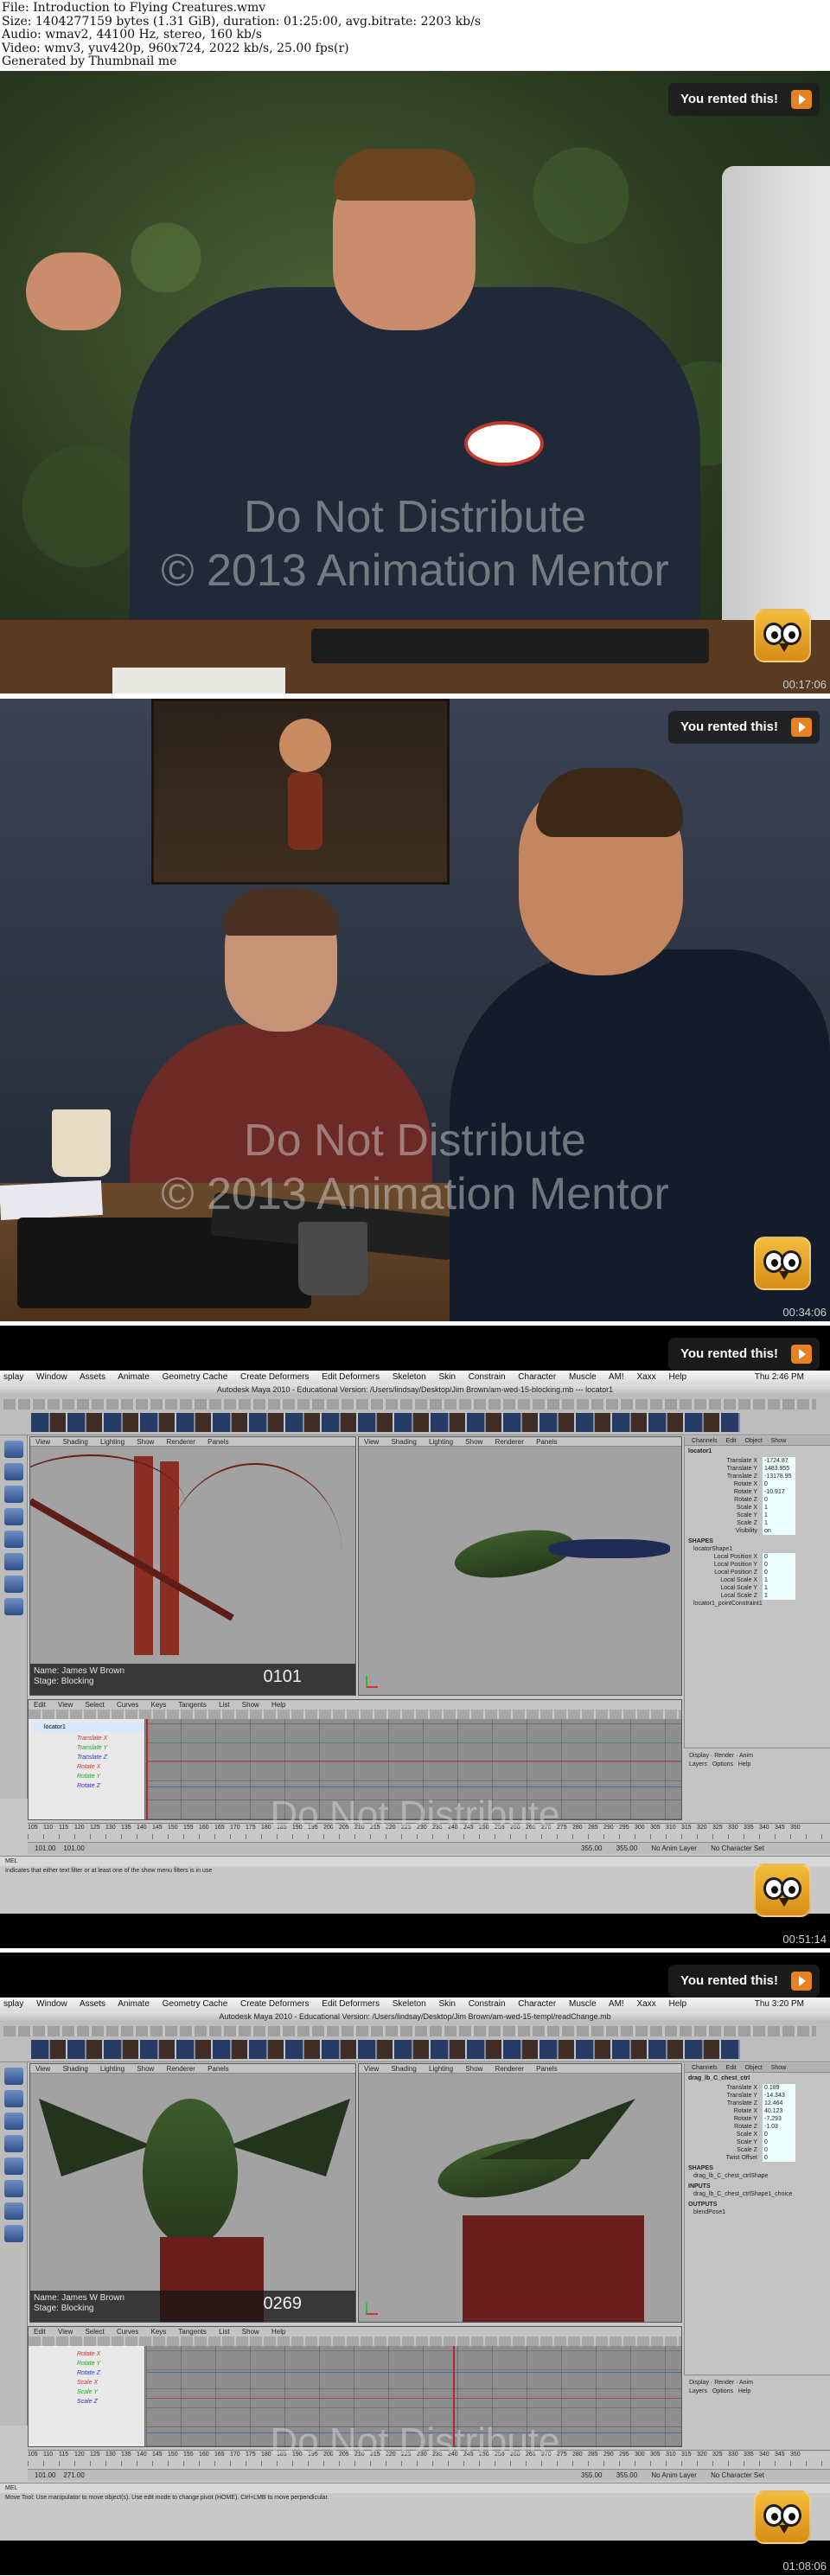 This screenshot has height=2576, width=830. Describe the element at coordinates (757, 2088) in the screenshot. I see `channel-row: Translate X 0.189` at that location.